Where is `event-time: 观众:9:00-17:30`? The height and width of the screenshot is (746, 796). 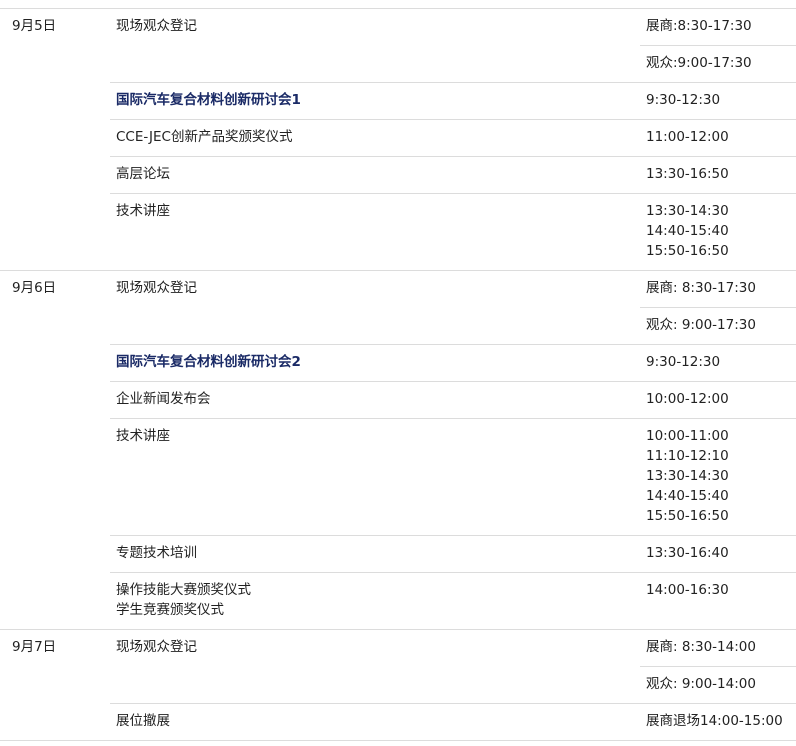
event-time: 观众:9:00-17:30 is located at coordinates (699, 63).